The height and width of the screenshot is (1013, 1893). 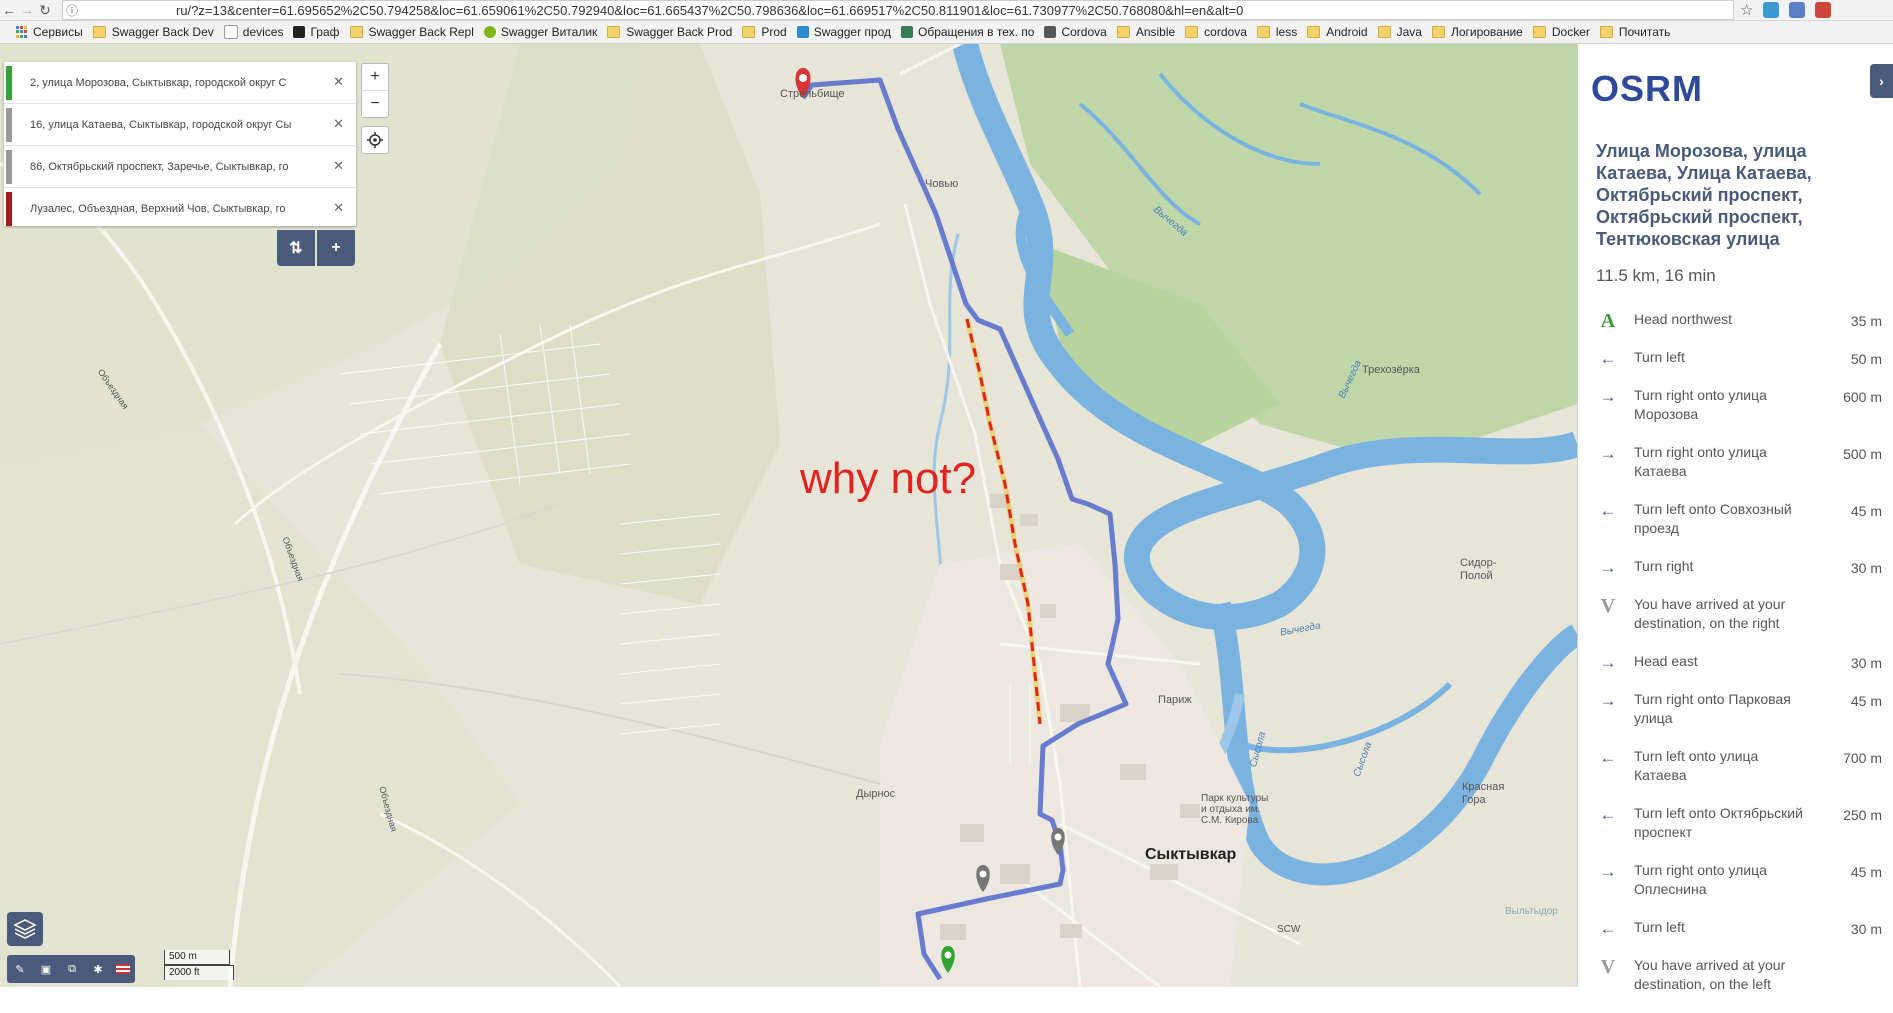 I want to click on v-icon, so click(x=907, y=32).